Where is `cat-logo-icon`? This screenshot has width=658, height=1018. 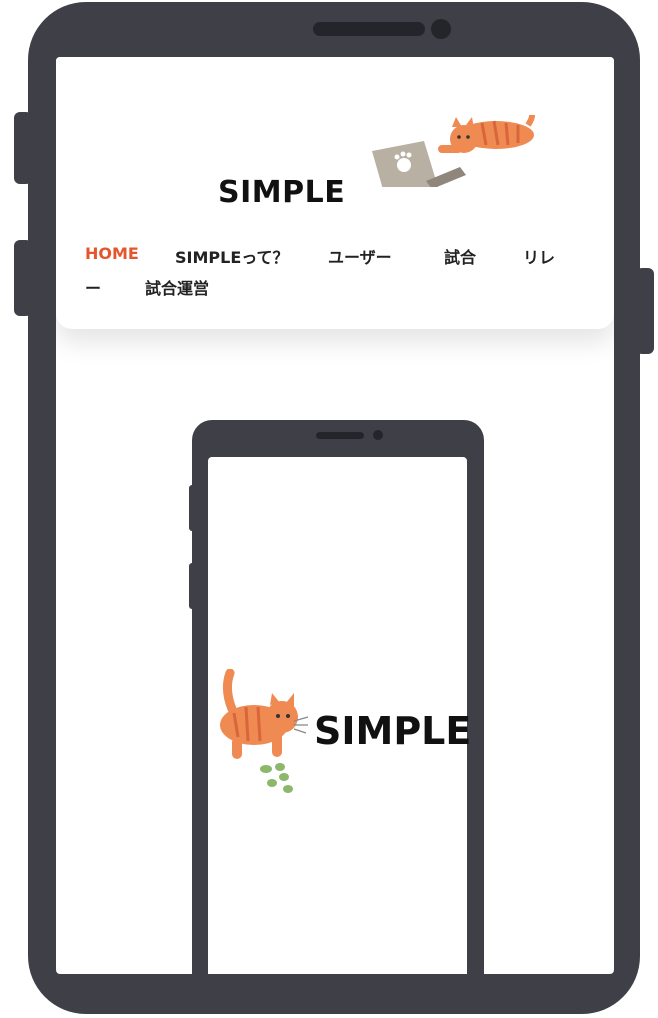 cat-logo-icon is located at coordinates (264, 735).